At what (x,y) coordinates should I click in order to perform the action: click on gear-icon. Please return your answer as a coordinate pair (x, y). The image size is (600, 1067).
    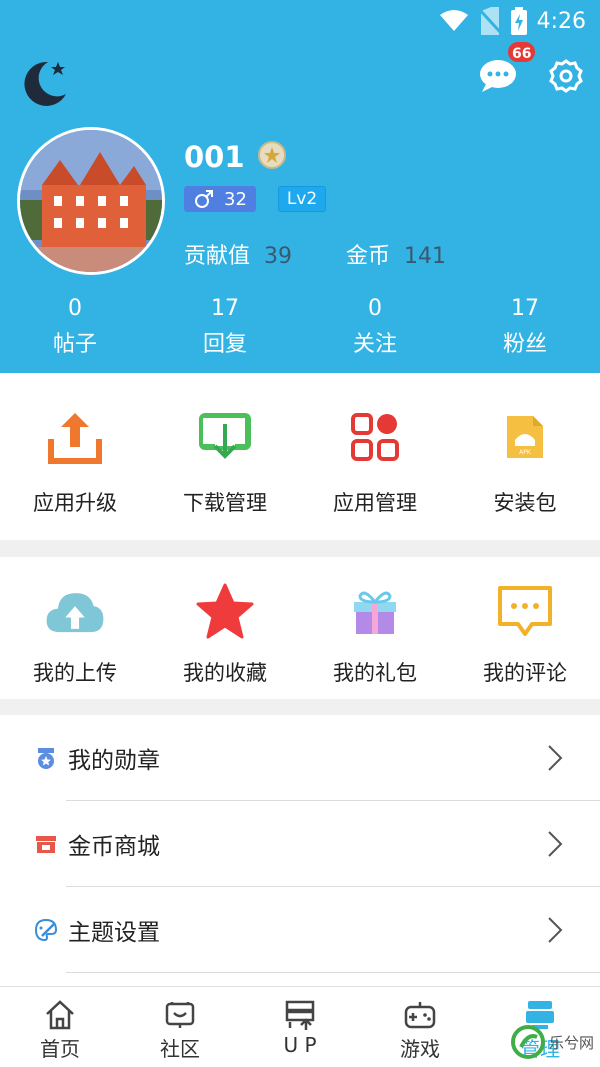
    Looking at the image, I should click on (566, 76).